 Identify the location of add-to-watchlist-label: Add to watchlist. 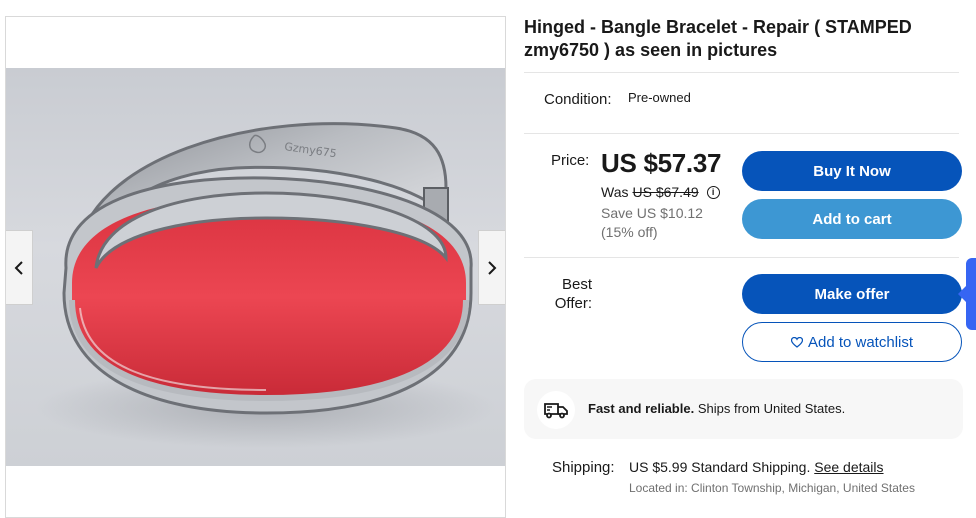
(860, 342).